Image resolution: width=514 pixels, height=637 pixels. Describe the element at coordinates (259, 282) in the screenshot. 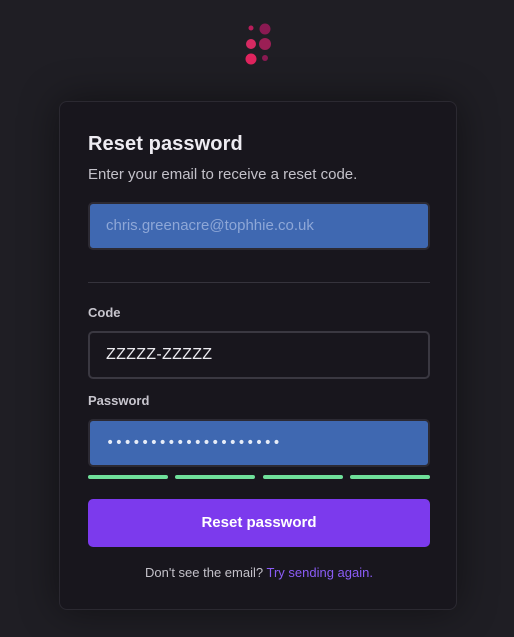

I see `divider` at that location.